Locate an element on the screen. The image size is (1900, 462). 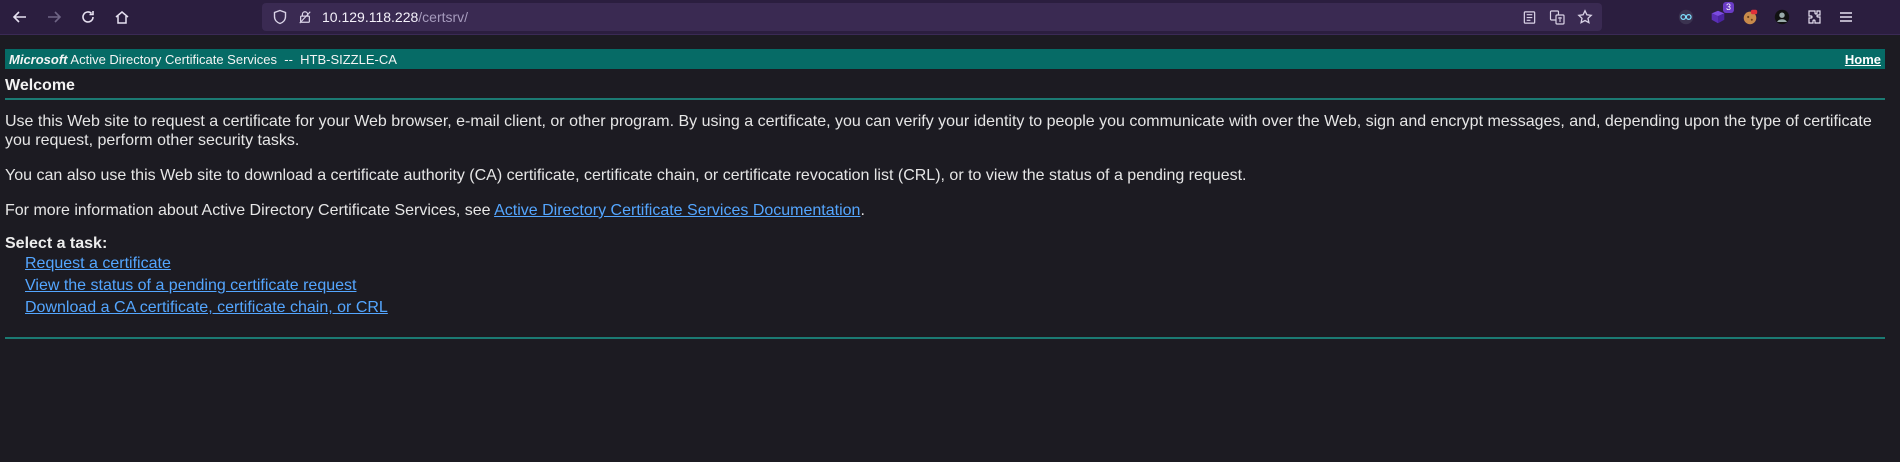
back-arrow-icon is located at coordinates (19, 17).